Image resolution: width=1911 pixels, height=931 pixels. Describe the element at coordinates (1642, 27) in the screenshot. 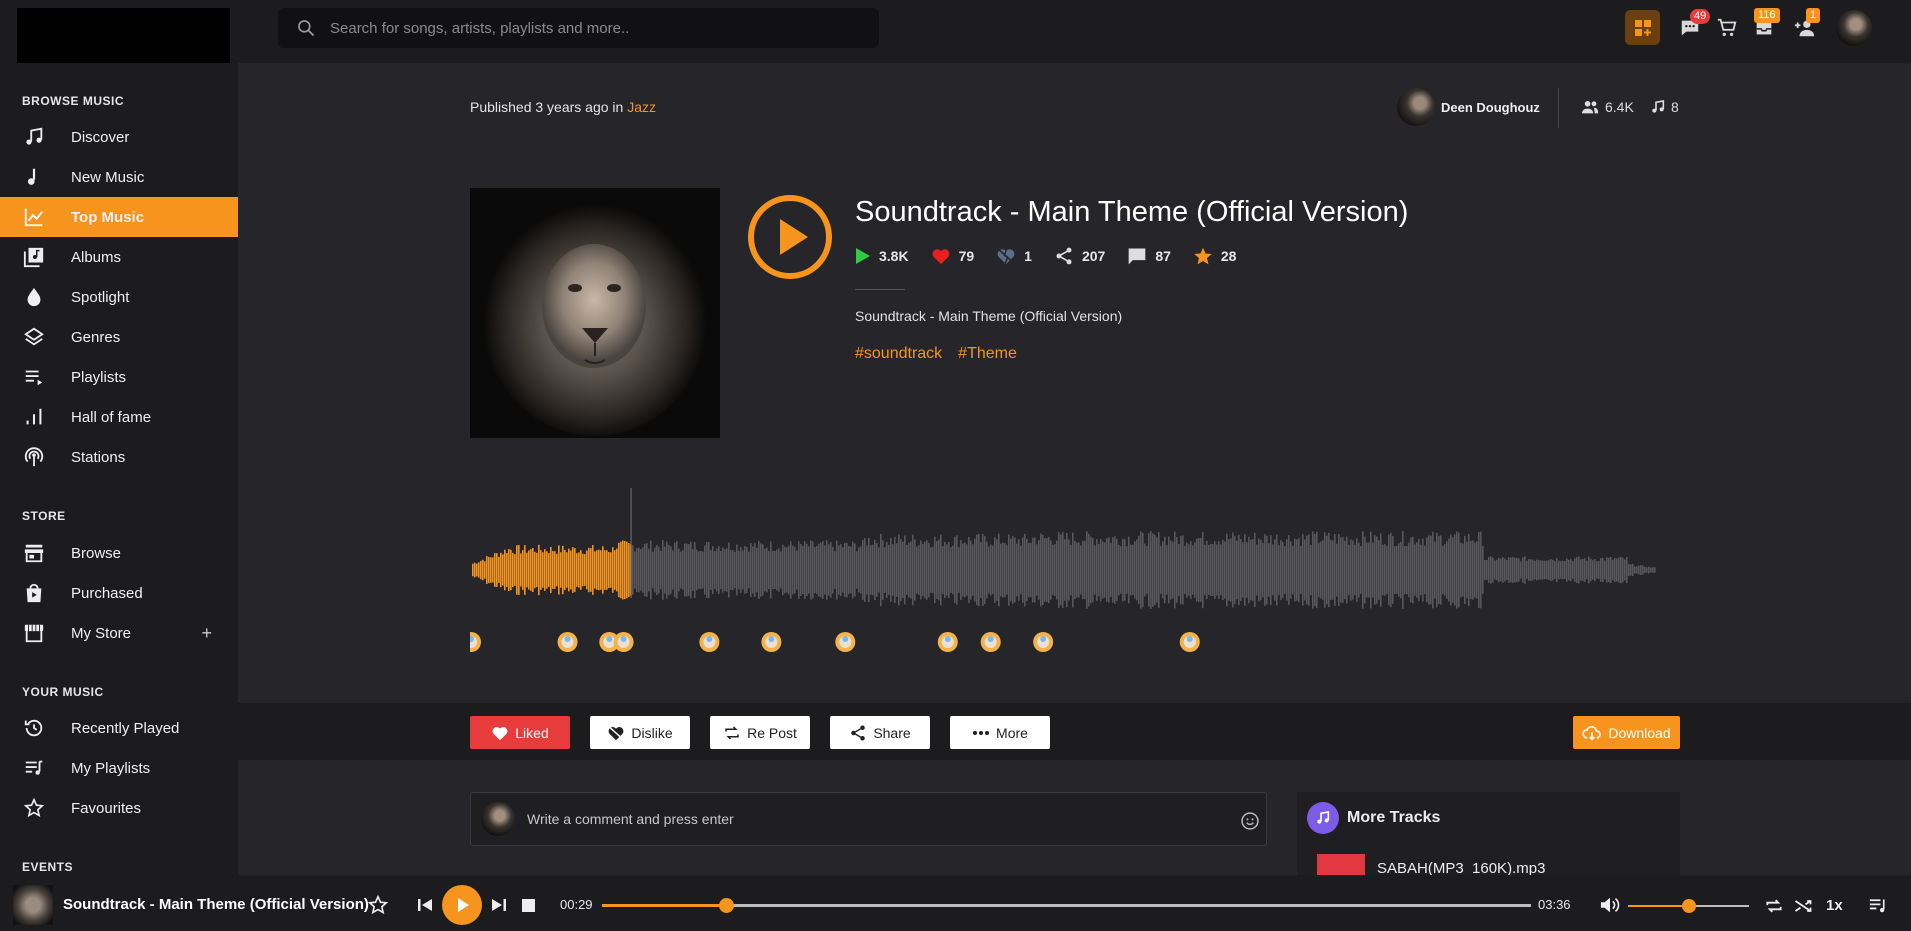

I see `upload-grid-button` at that location.